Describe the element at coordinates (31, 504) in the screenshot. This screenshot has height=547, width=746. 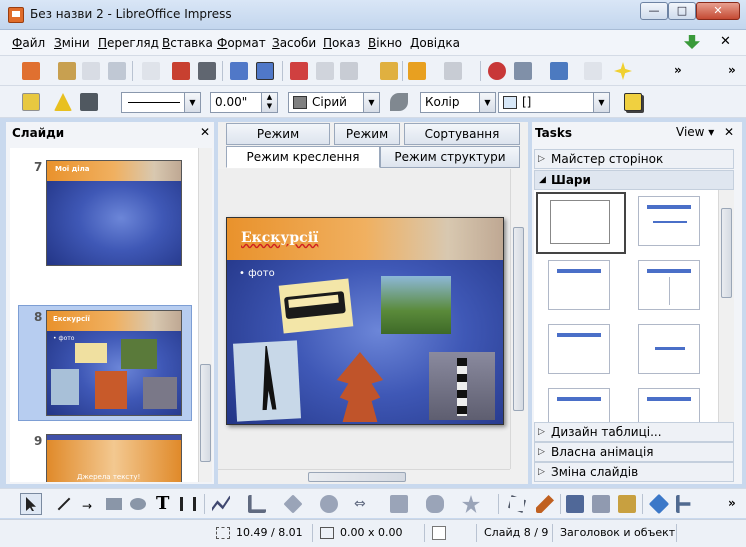
I see `select-pointer-icon` at that location.